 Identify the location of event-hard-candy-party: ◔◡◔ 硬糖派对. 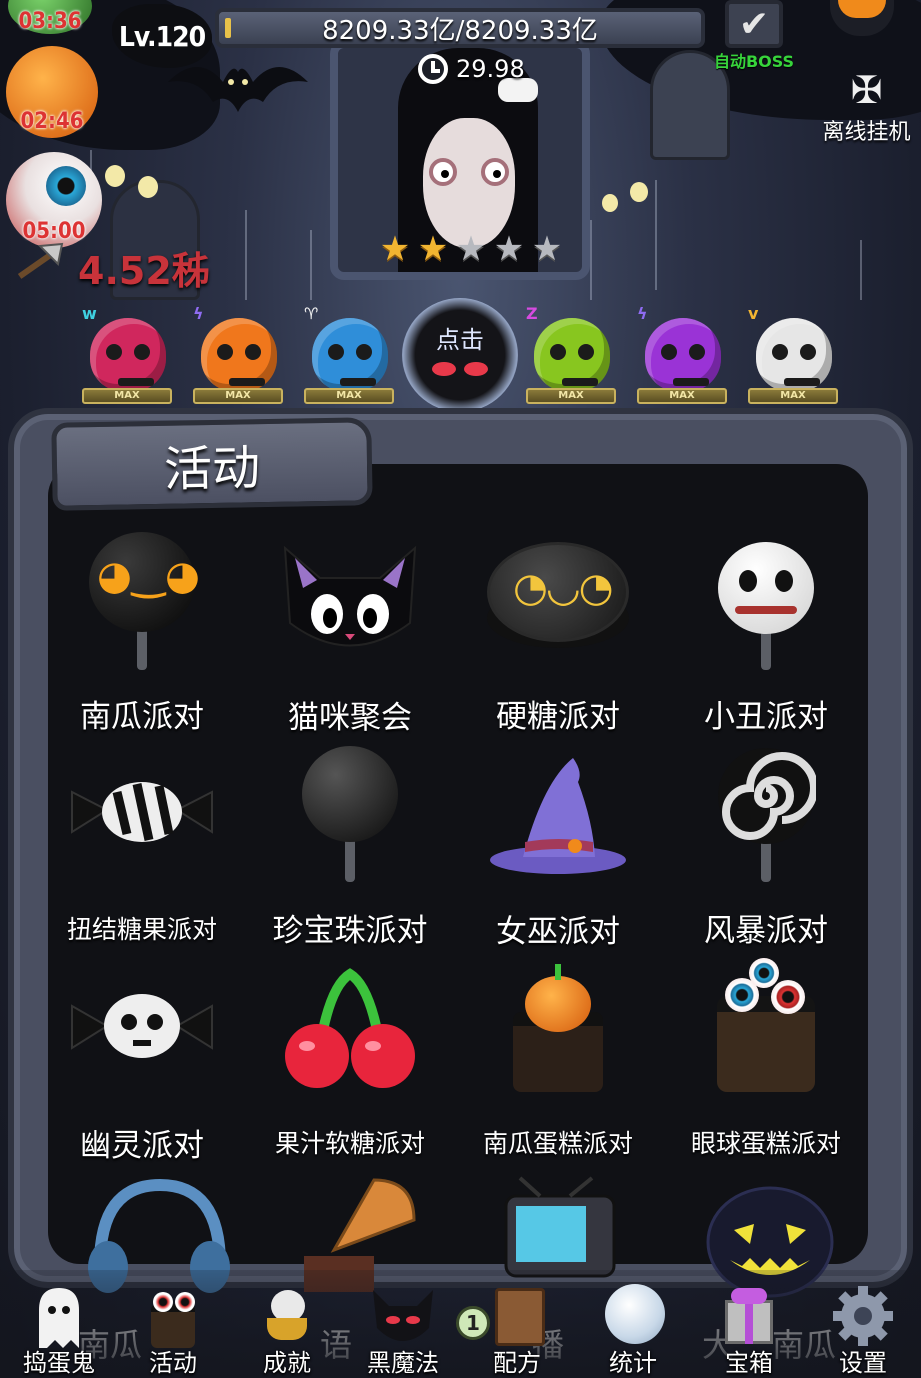
(558, 631).